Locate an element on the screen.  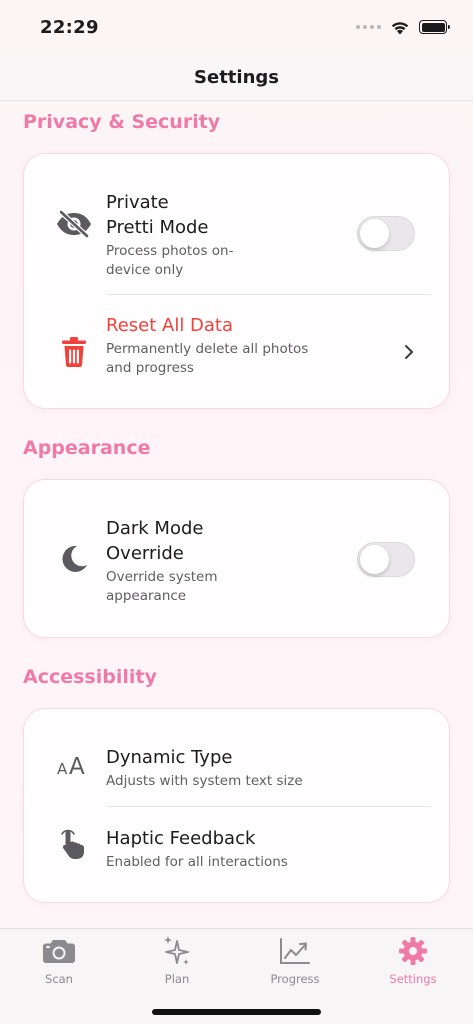
private-mode-sub-line1: Process photos on- is located at coordinates (170, 251).